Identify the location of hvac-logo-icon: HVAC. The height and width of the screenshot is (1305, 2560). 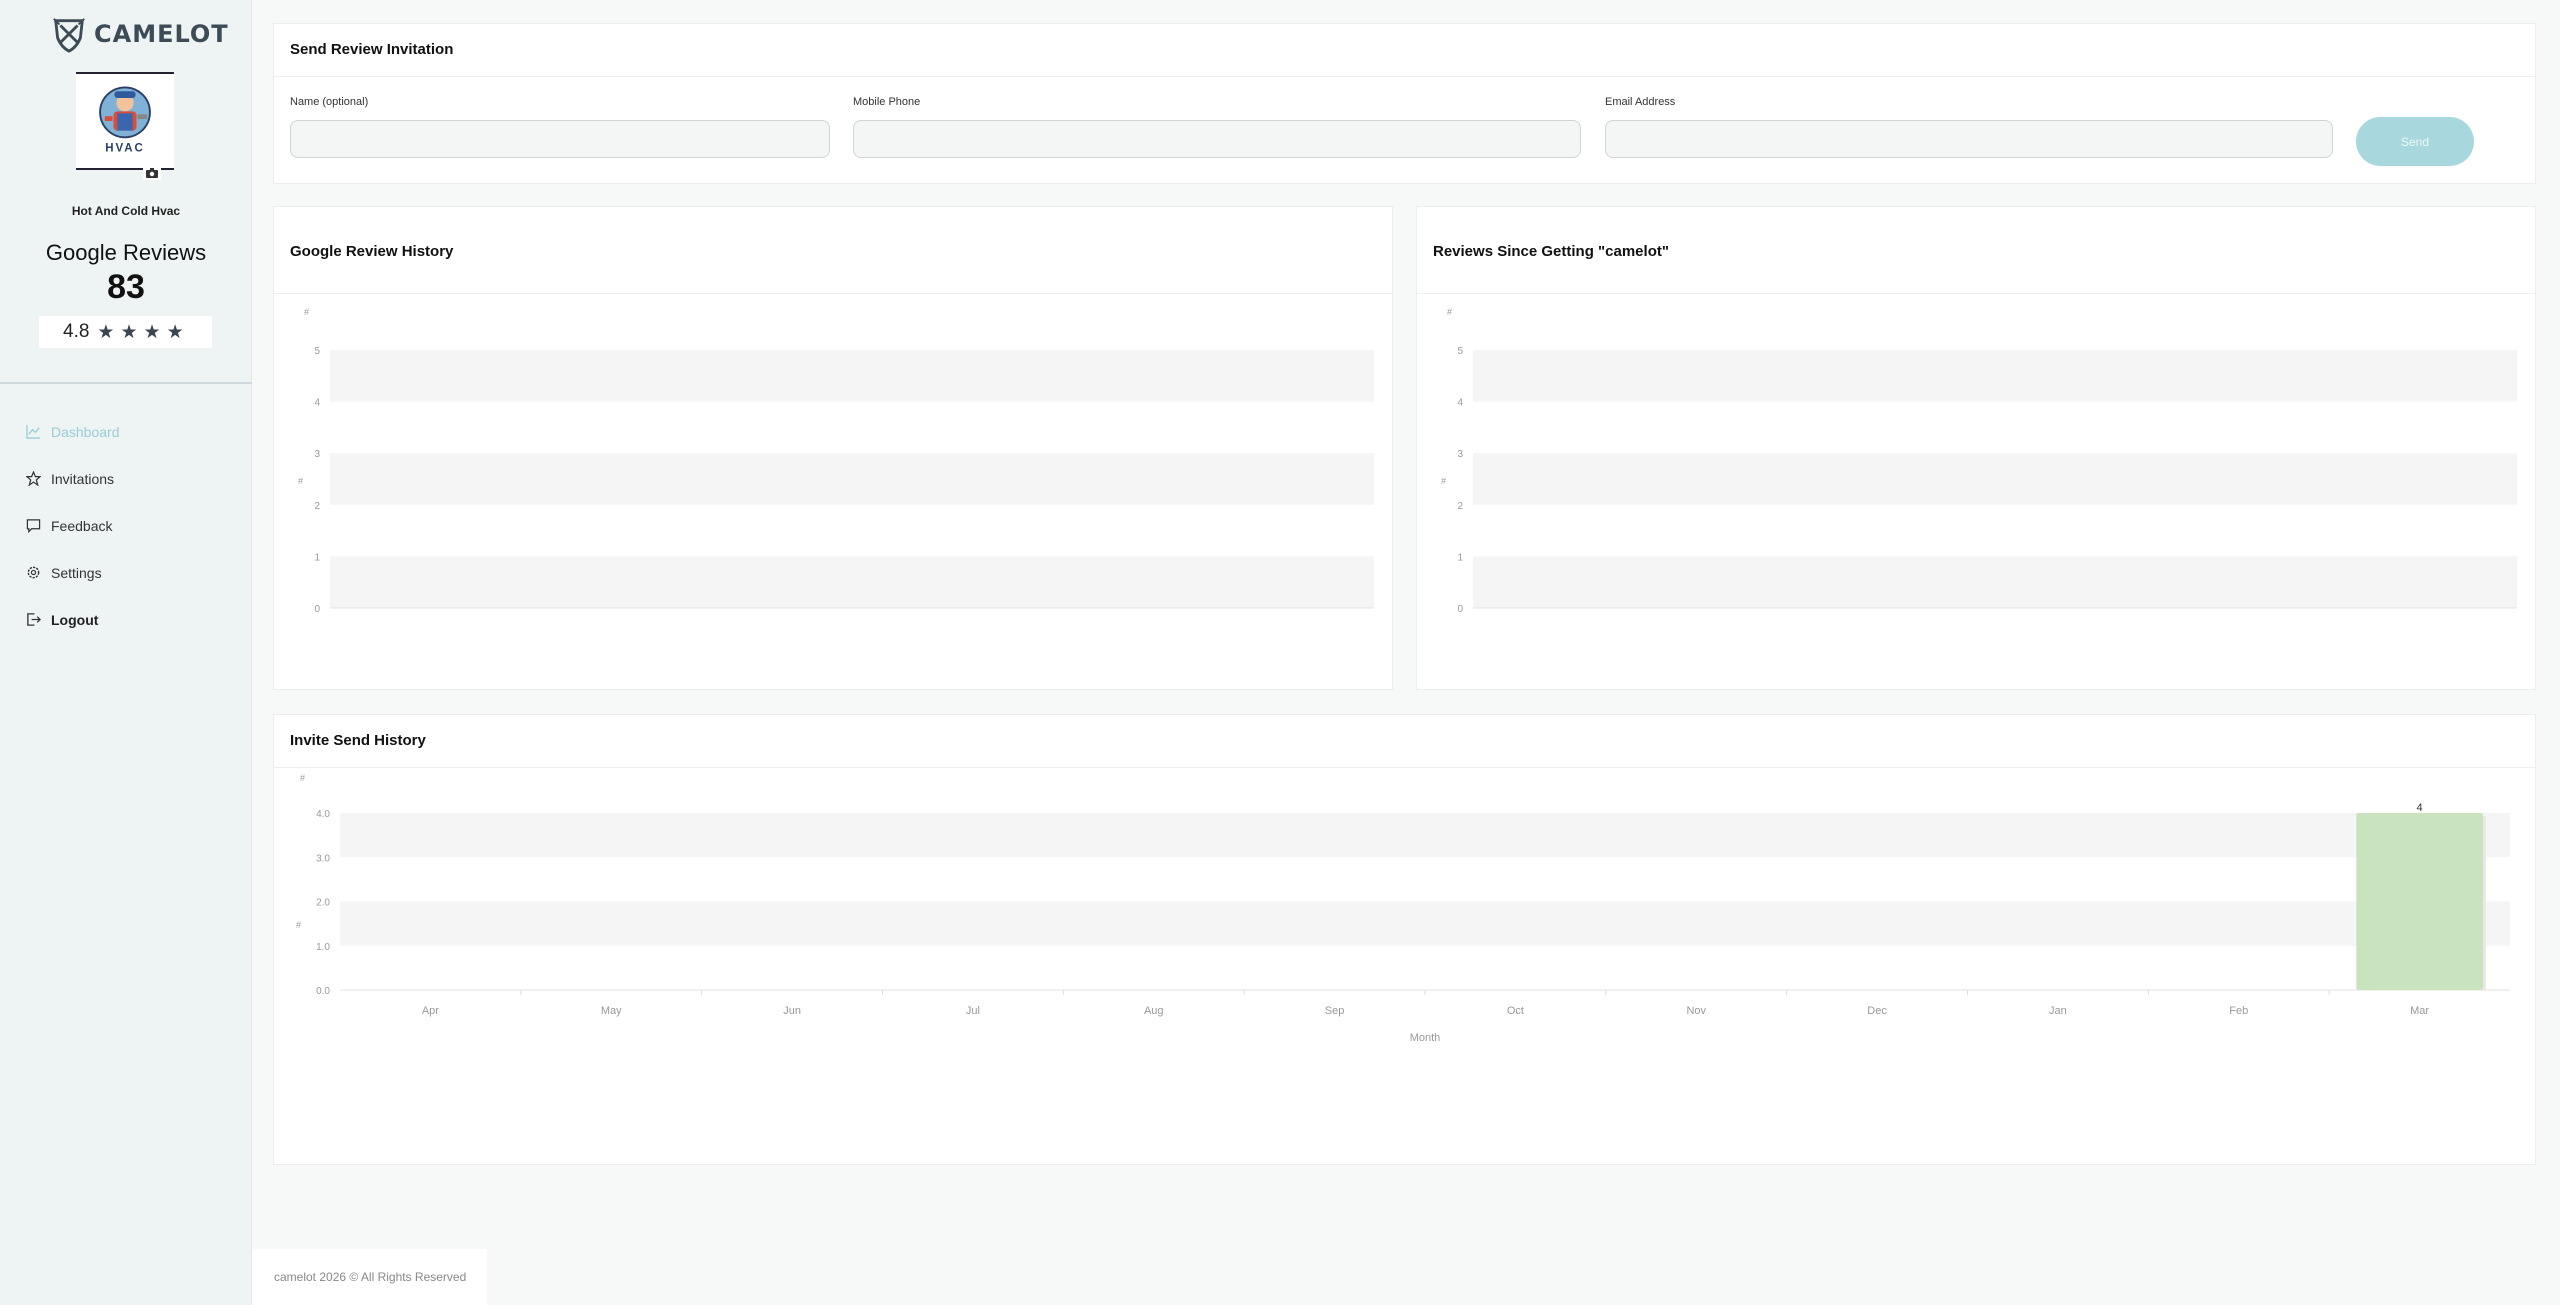
(125, 120).